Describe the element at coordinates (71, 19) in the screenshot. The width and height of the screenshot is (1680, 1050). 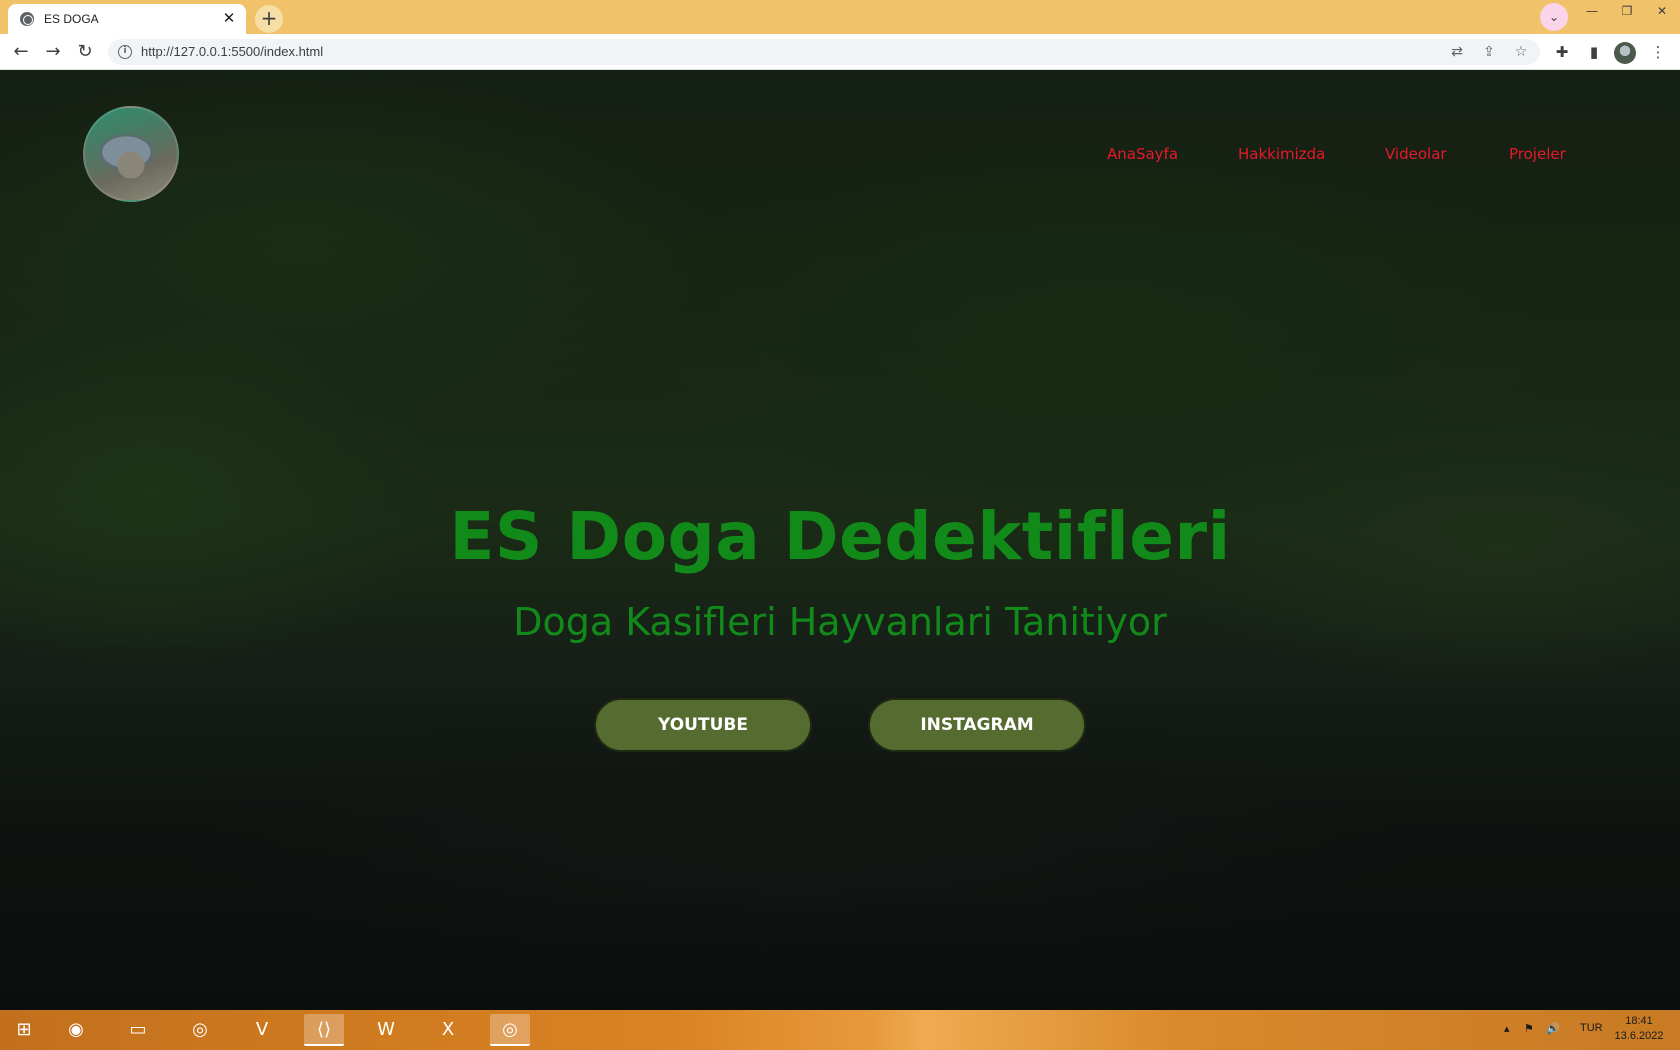
I see `tab-title: ES DOGA` at that location.